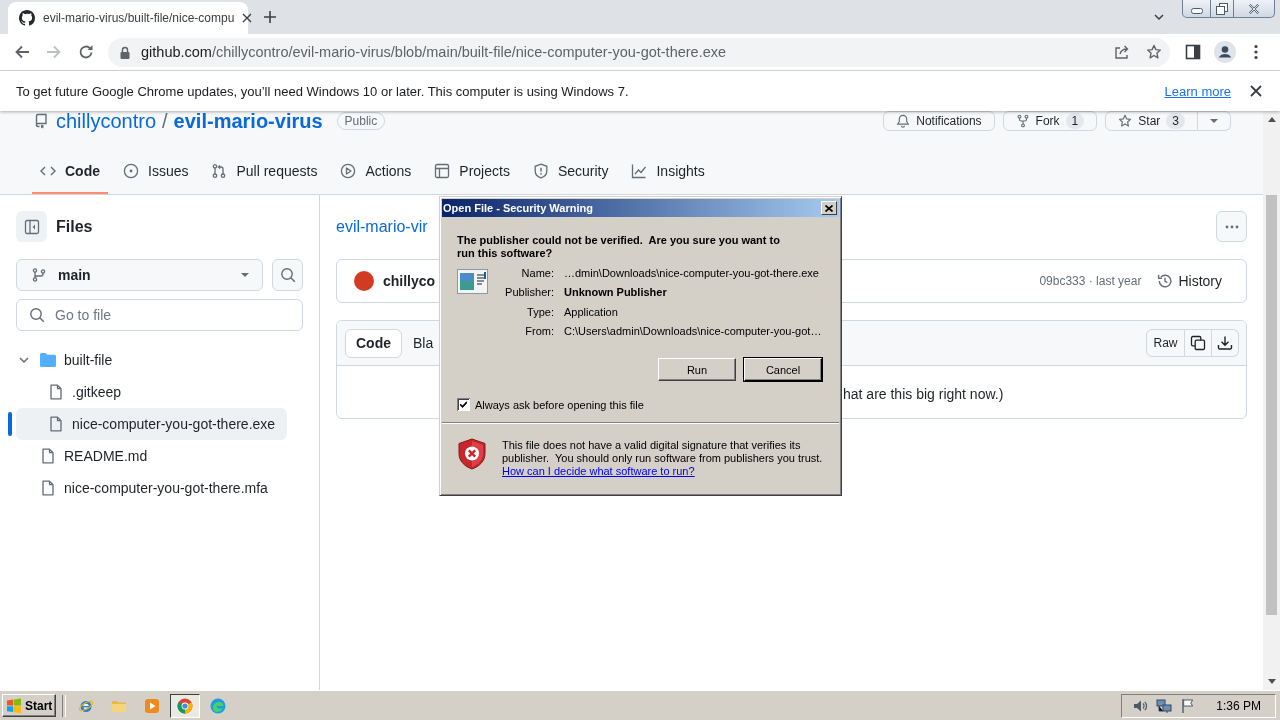 The width and height of the screenshot is (1280, 720). Describe the element at coordinates (537, 272) in the screenshot. I see `field-label: Name:` at that location.